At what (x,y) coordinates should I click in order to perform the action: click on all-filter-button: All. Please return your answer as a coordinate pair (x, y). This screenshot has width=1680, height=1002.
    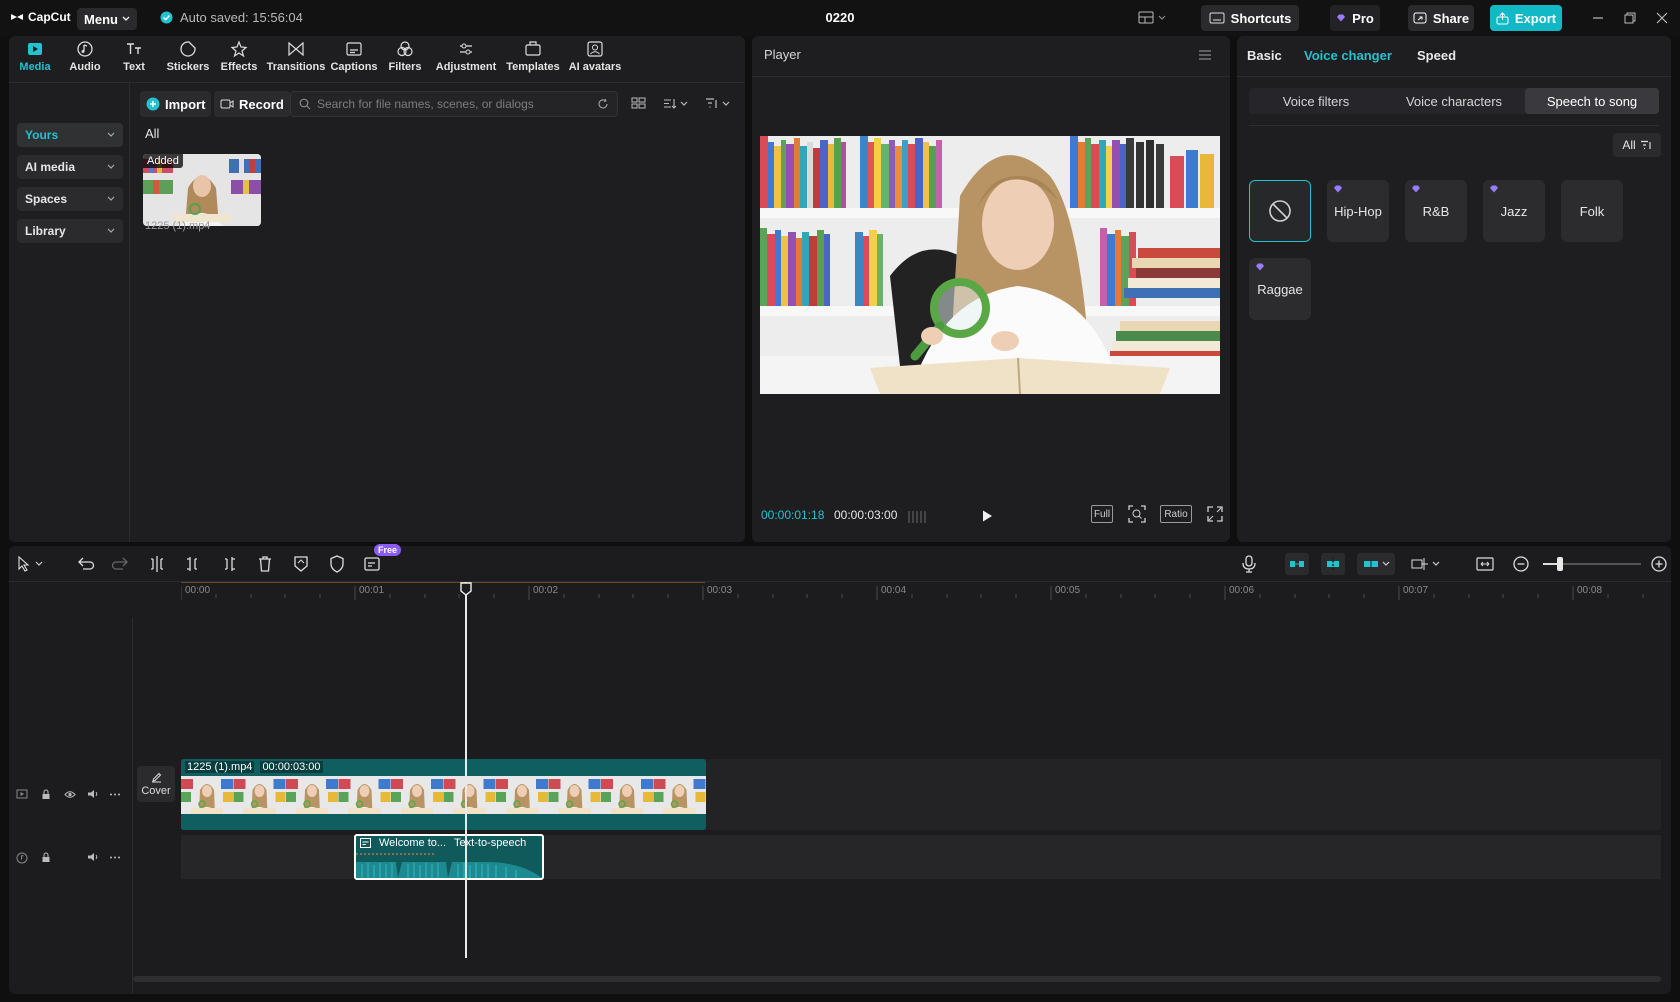
    Looking at the image, I should click on (1637, 145).